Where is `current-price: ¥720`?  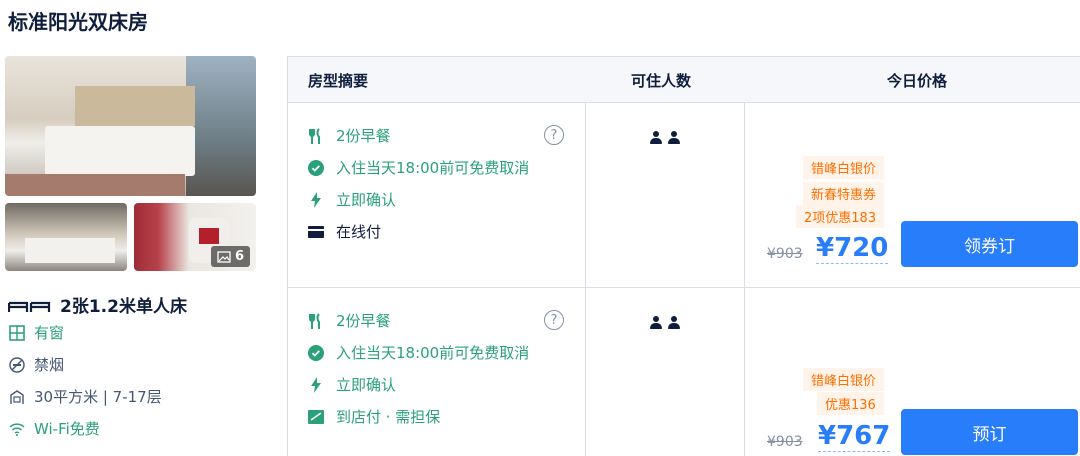
current-price: ¥720 is located at coordinates (852, 248).